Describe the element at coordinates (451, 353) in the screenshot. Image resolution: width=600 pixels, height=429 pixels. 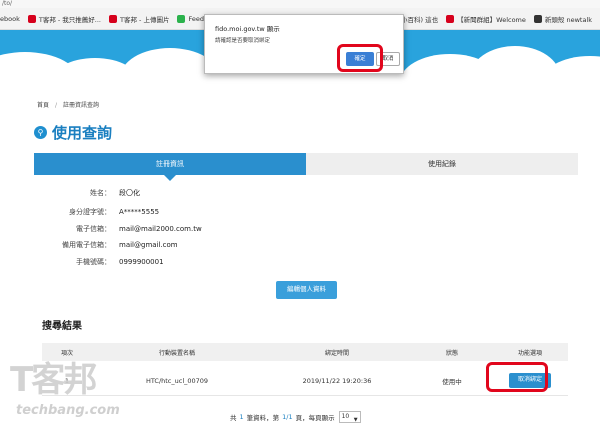
I see `column-header: 狀態` at that location.